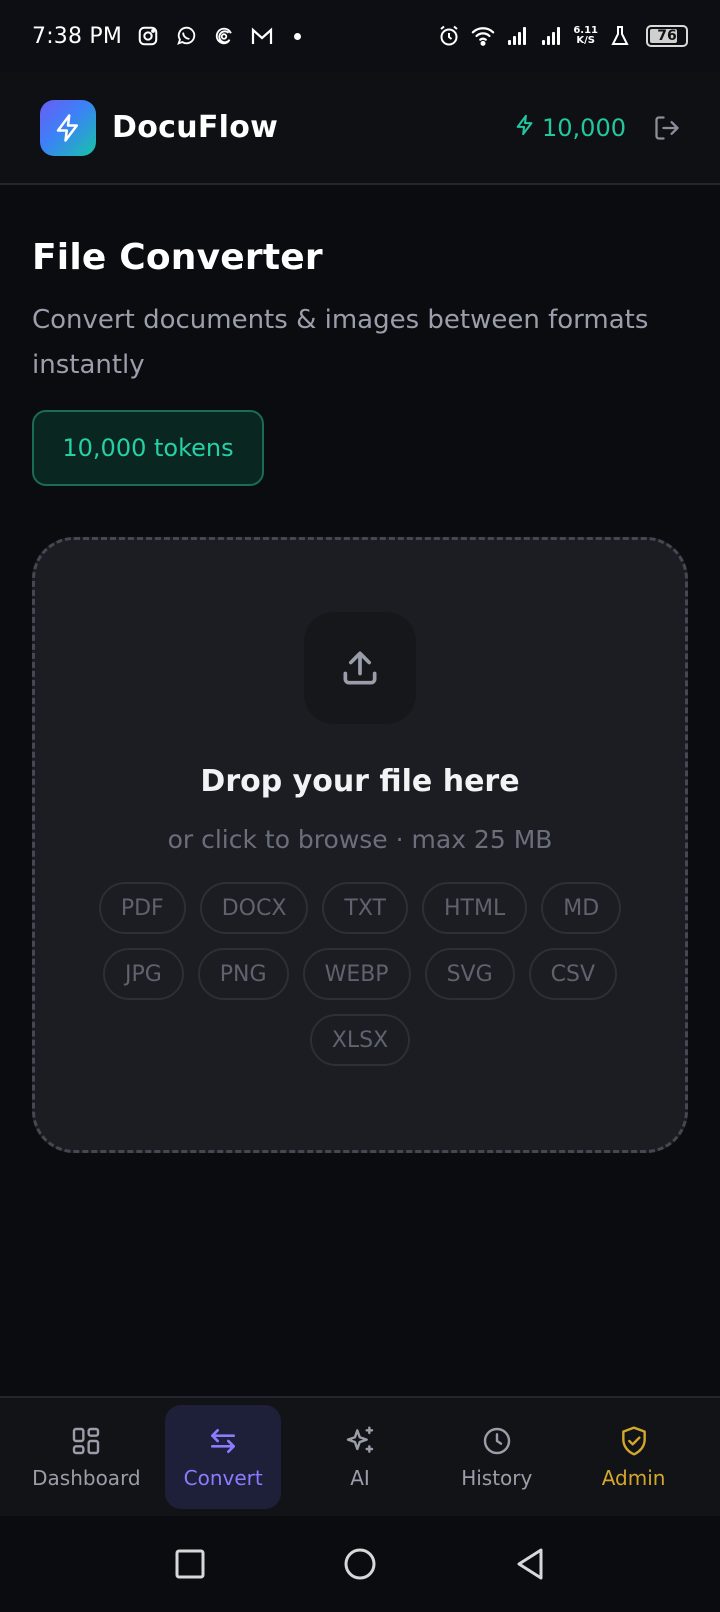  I want to click on wifi-icon, so click(483, 36).